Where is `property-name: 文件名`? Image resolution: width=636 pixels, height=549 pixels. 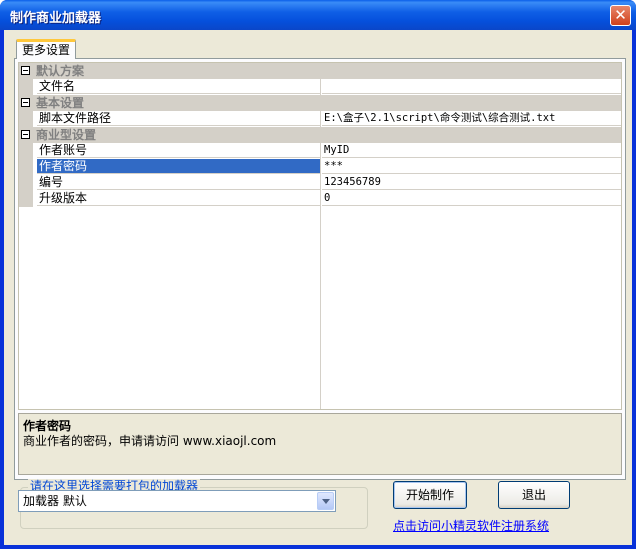 property-name: 文件名 is located at coordinates (178, 86).